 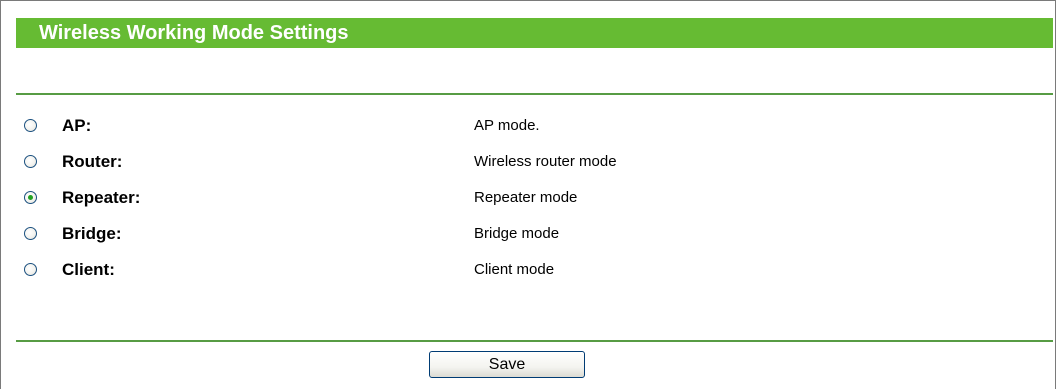 I want to click on mode-description-bridge: Bridge mode, so click(x=517, y=233).